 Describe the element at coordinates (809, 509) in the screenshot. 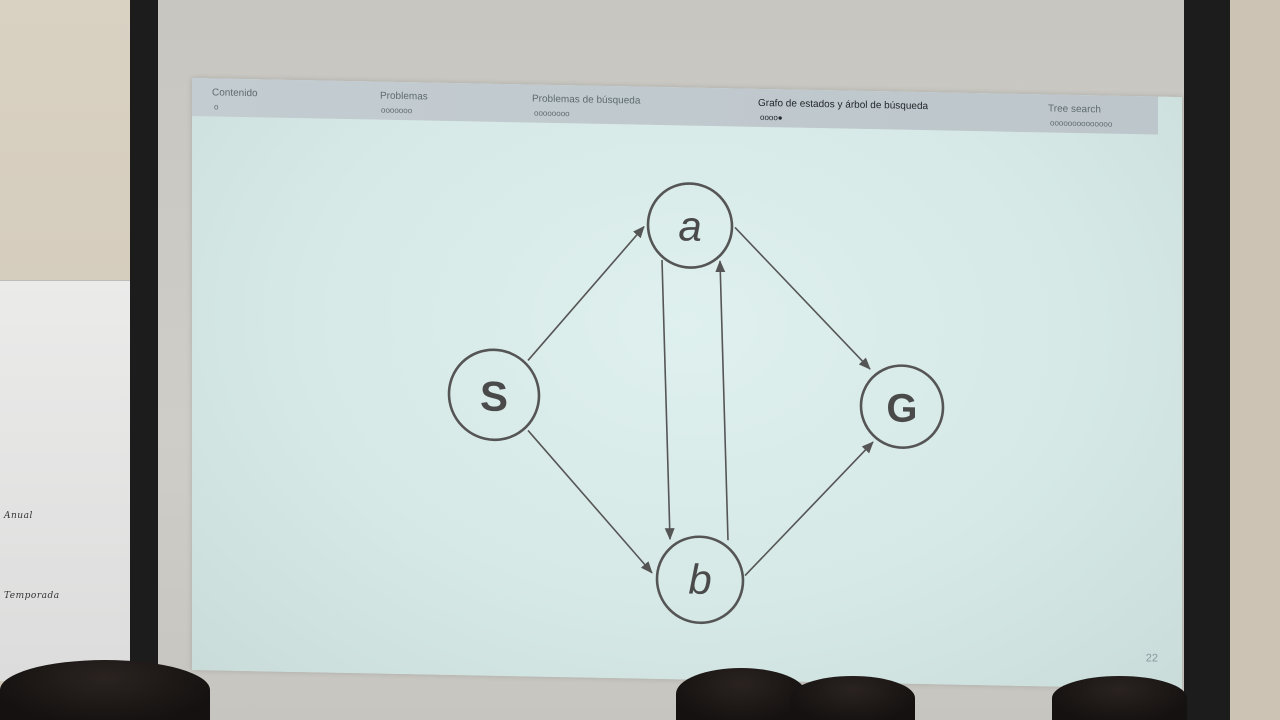

I see `edge-b-to-g` at that location.